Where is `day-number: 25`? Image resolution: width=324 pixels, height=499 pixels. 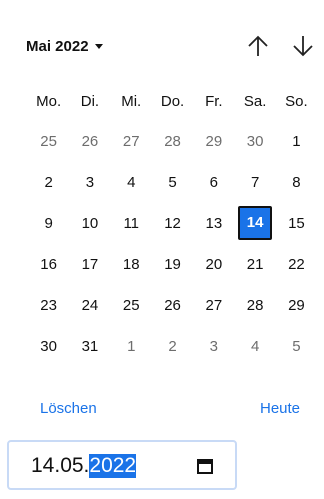 day-number: 25 is located at coordinates (48, 141).